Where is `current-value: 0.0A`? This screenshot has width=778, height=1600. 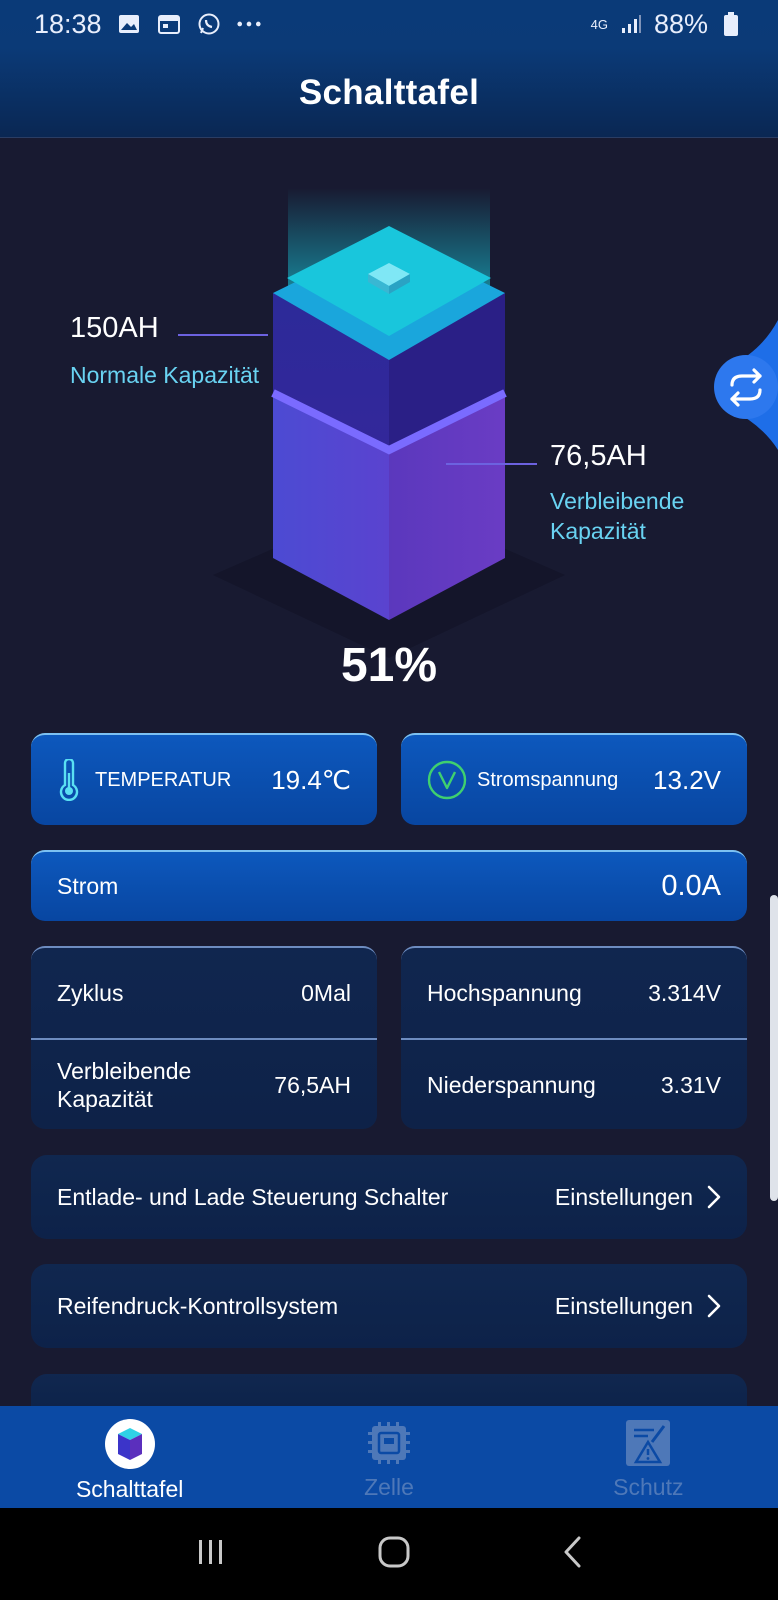
current-value: 0.0A is located at coordinates (691, 886).